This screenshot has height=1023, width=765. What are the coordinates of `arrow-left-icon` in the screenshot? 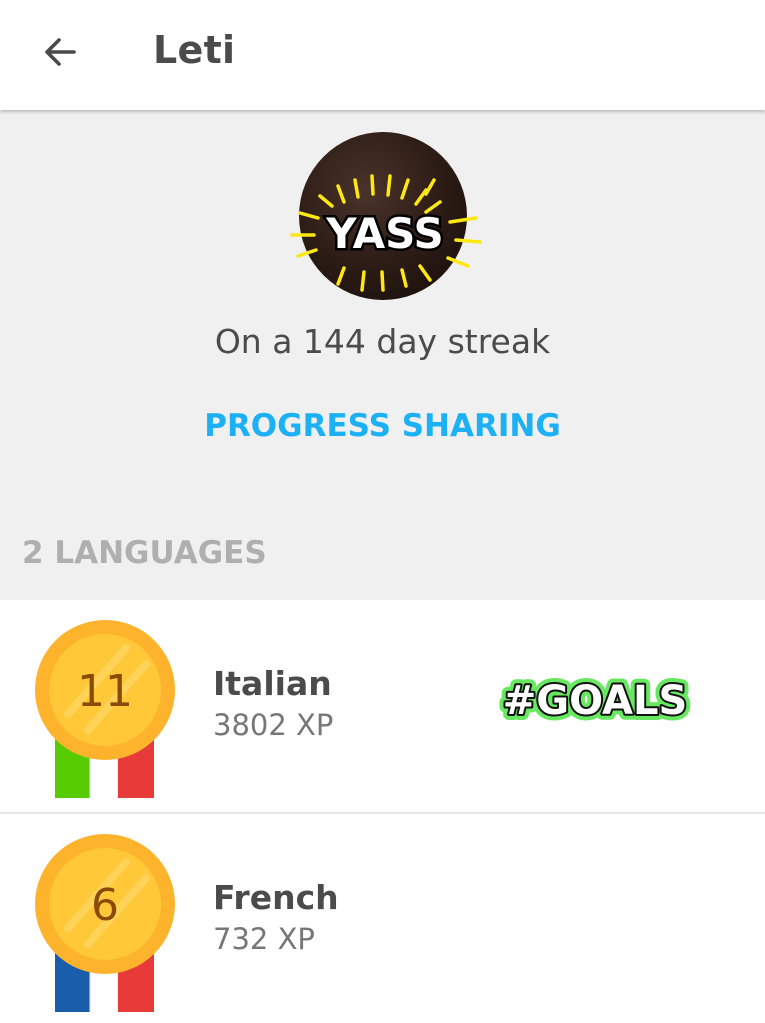 It's located at (60, 52).